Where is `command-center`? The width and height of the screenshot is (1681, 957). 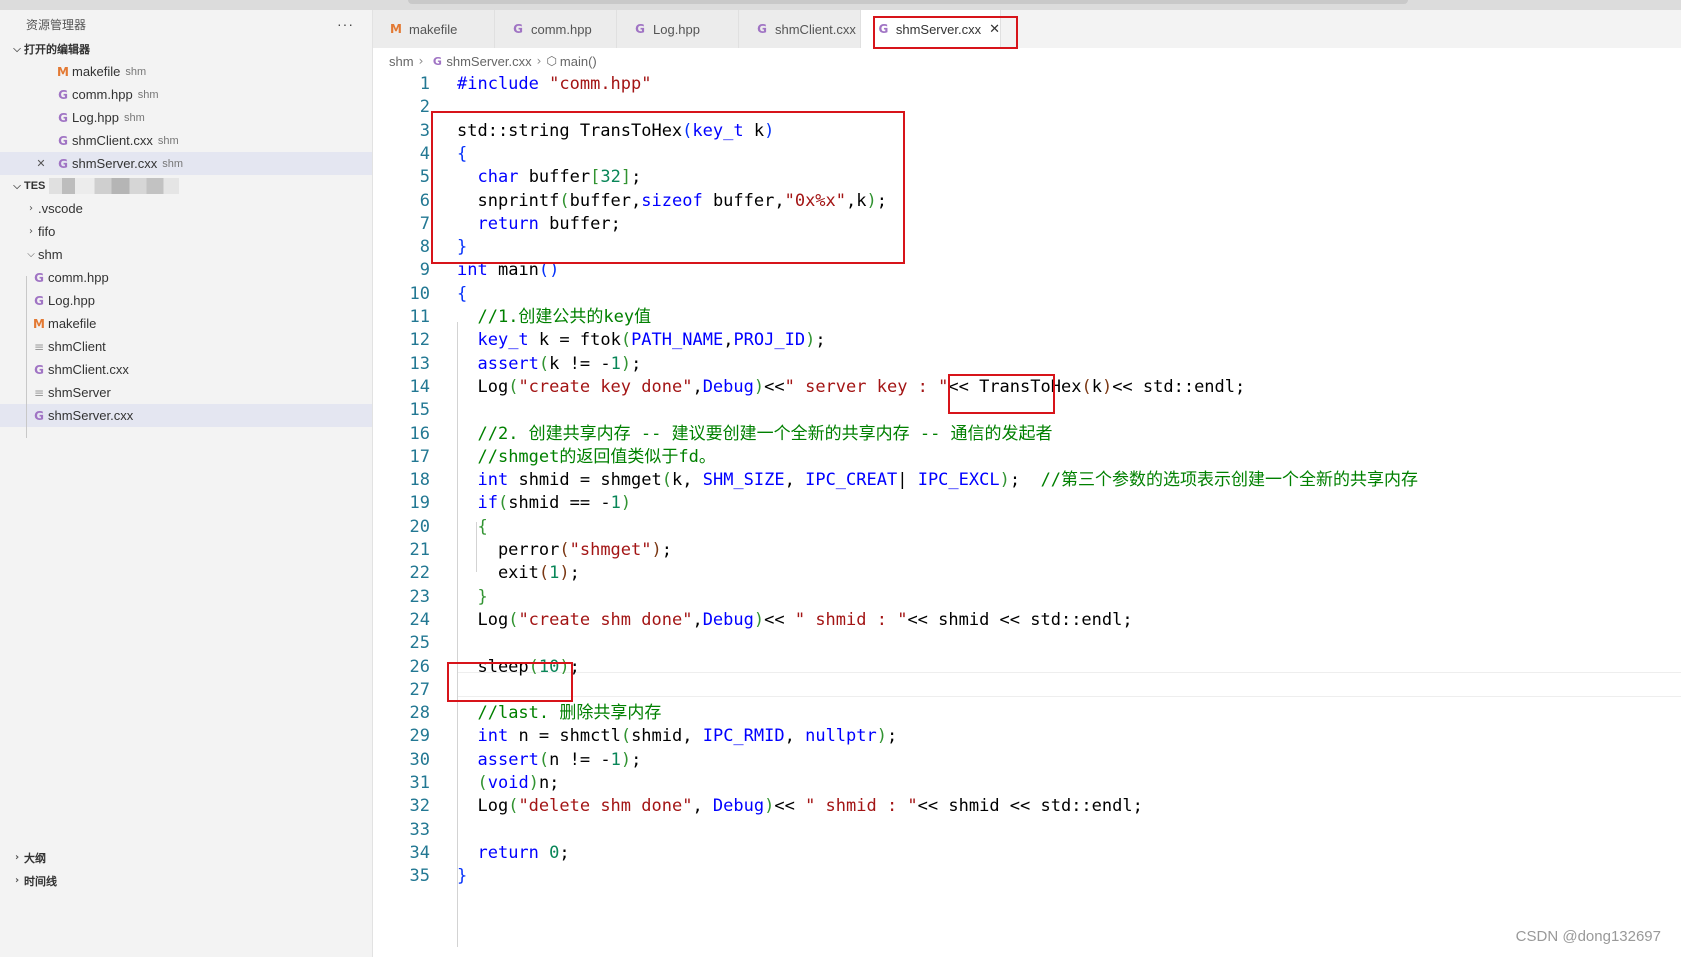
command-center is located at coordinates (908, 2).